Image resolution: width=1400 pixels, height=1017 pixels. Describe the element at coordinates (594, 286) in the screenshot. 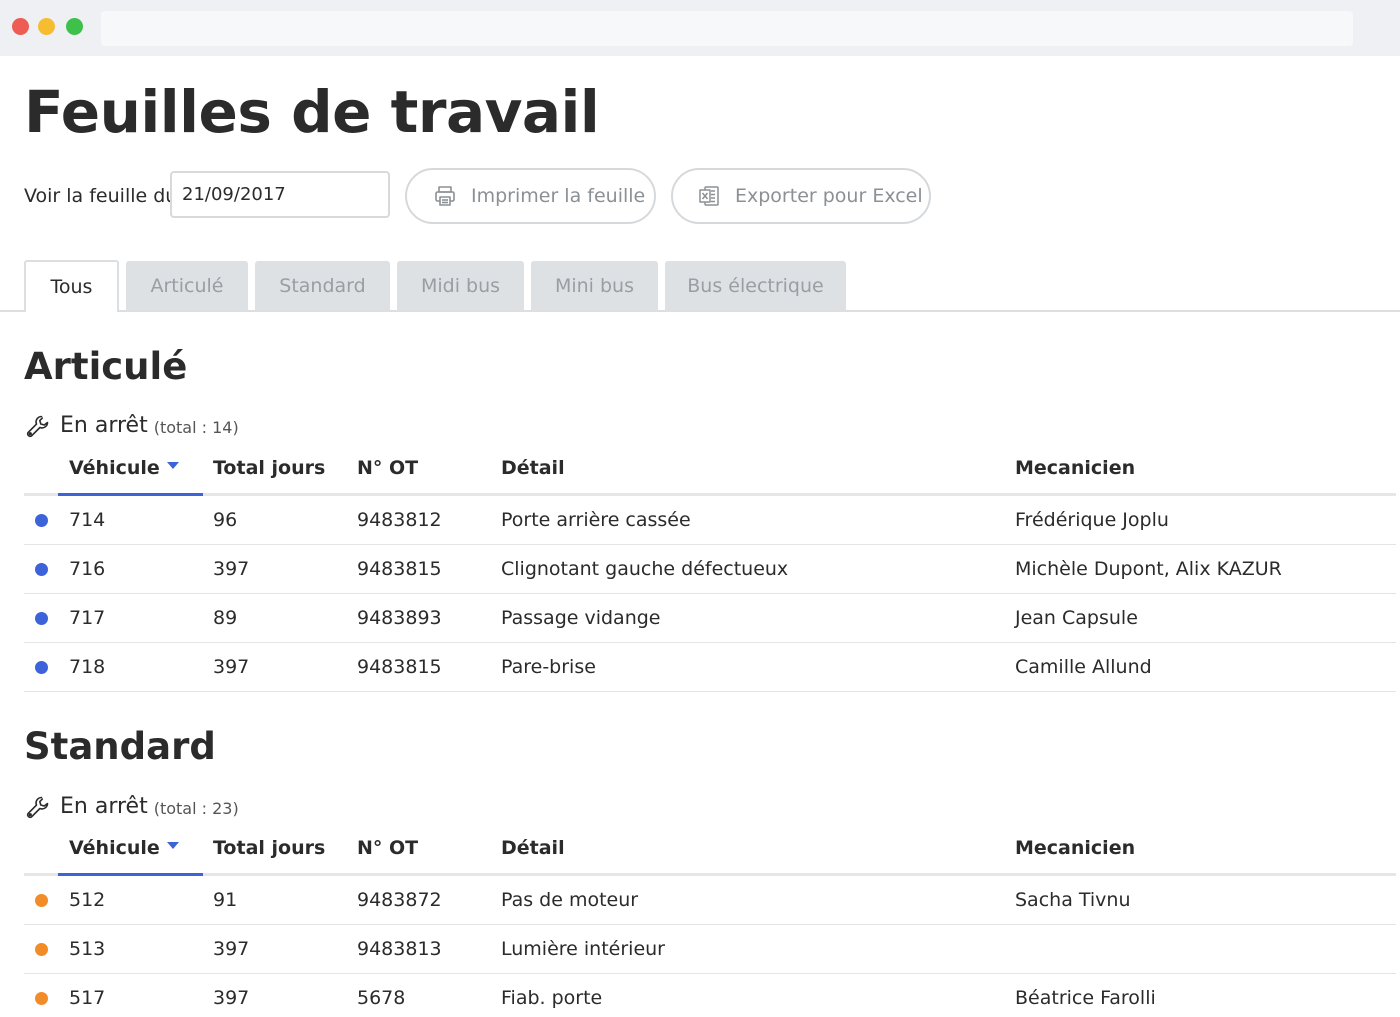

I see `tab-mini-bus: Mini bus` at that location.